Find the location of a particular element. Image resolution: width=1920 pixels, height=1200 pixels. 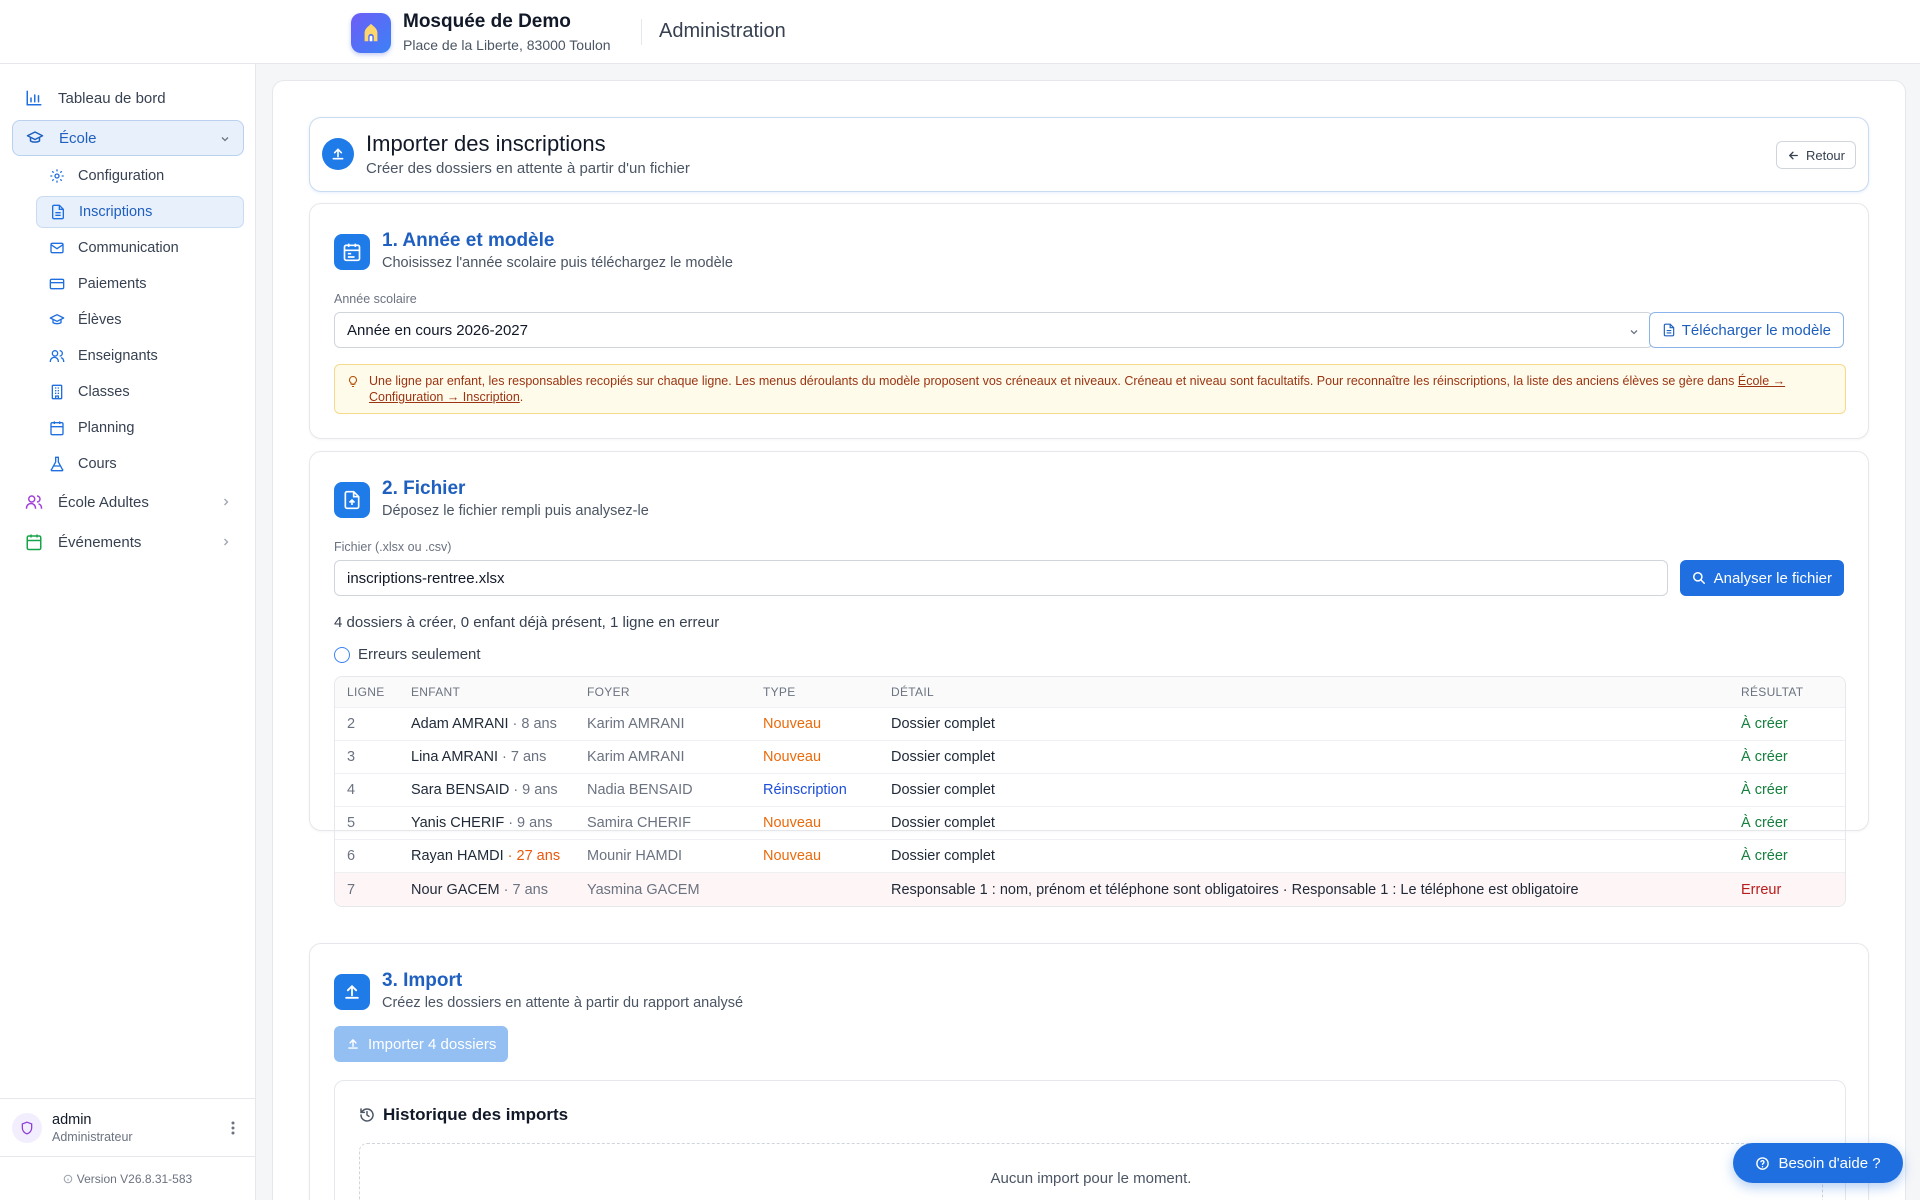

sidebar-item-label: Événements is located at coordinates (100, 542).